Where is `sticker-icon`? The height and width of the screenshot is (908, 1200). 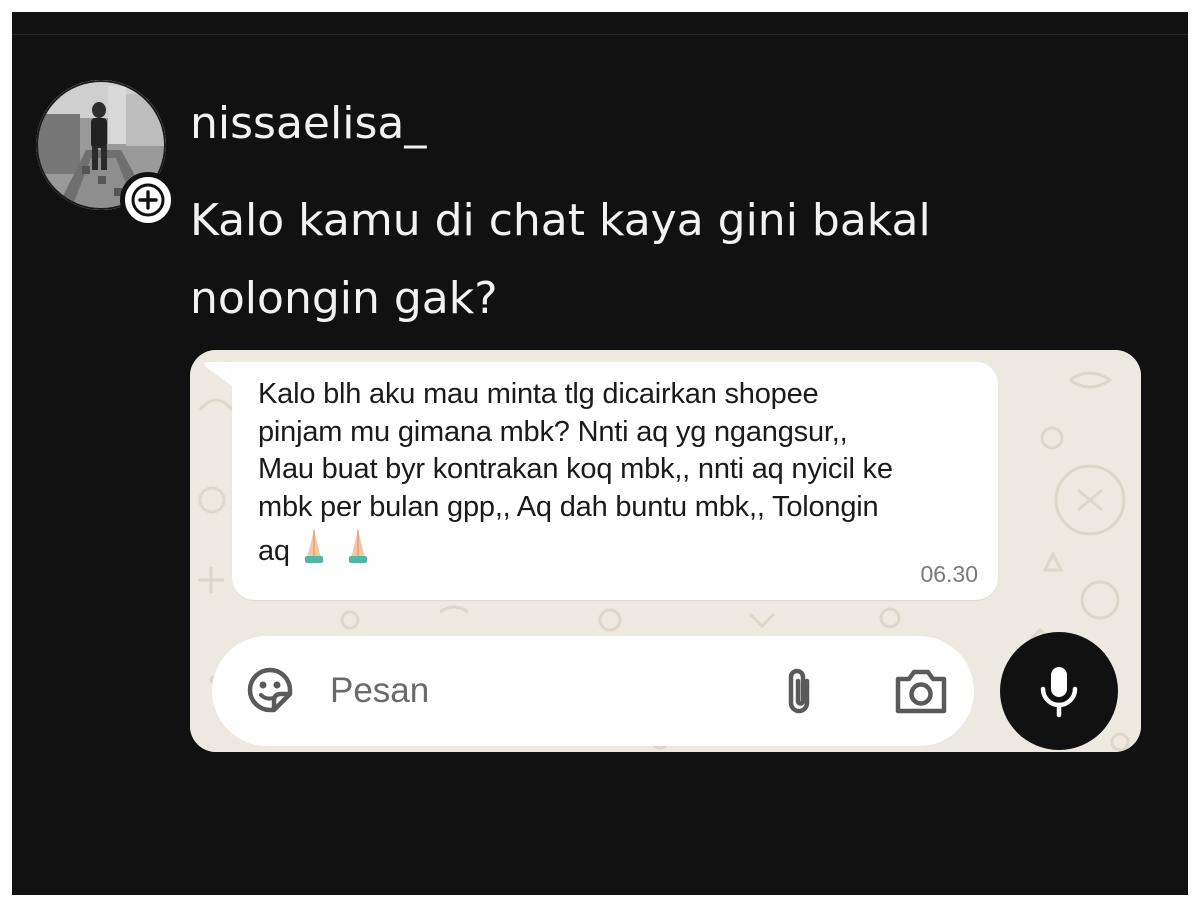 sticker-icon is located at coordinates (270, 692).